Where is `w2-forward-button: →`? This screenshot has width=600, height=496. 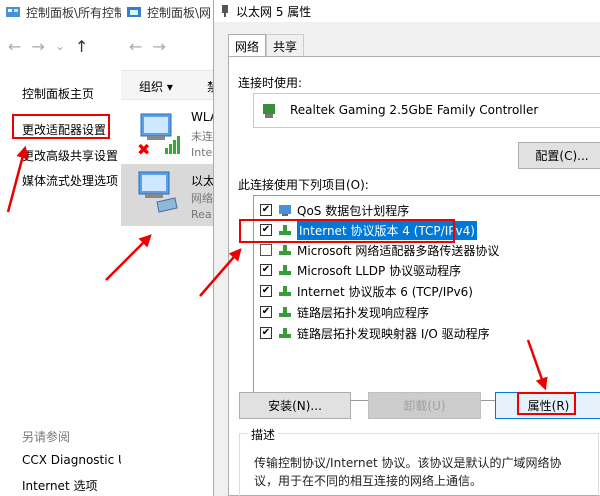 w2-forward-button: → is located at coordinates (158, 46).